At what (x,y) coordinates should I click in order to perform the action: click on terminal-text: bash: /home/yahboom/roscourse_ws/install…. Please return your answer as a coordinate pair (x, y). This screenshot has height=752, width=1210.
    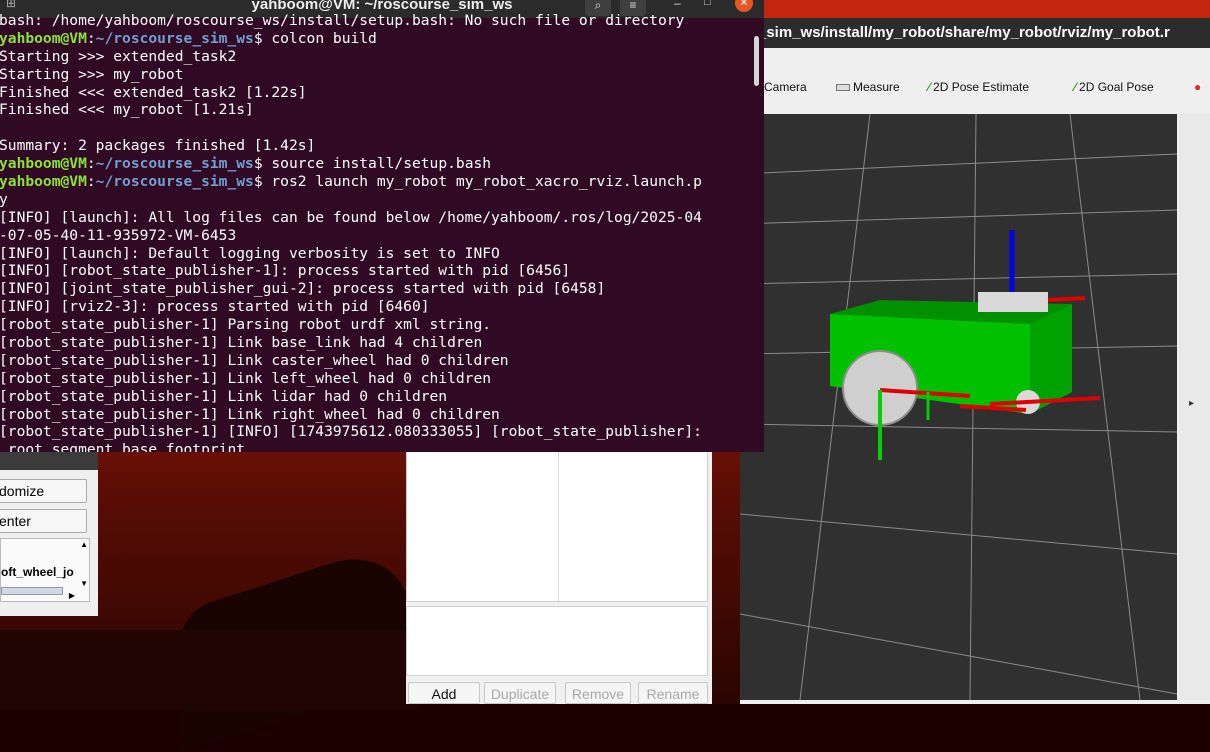
    Looking at the image, I should click on (342, 20).